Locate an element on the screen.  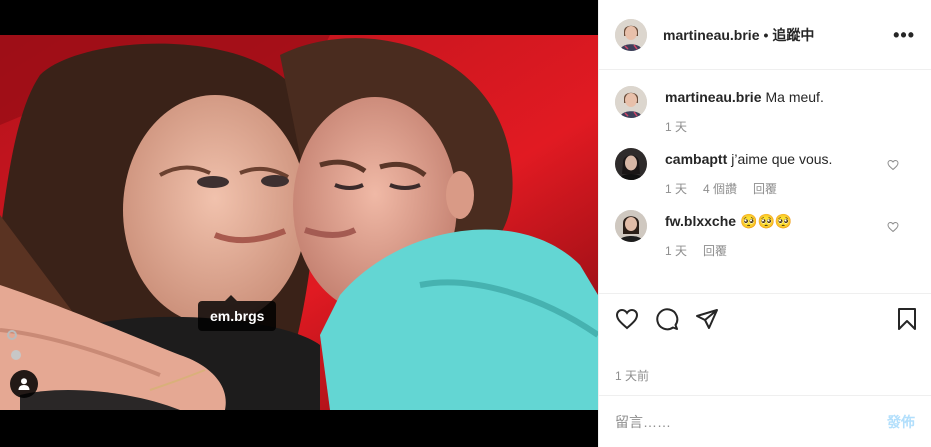
comment-row: fw.blxxche 🥺🥺🥺 1 天 回覆 is located at coordinates (765, 234).